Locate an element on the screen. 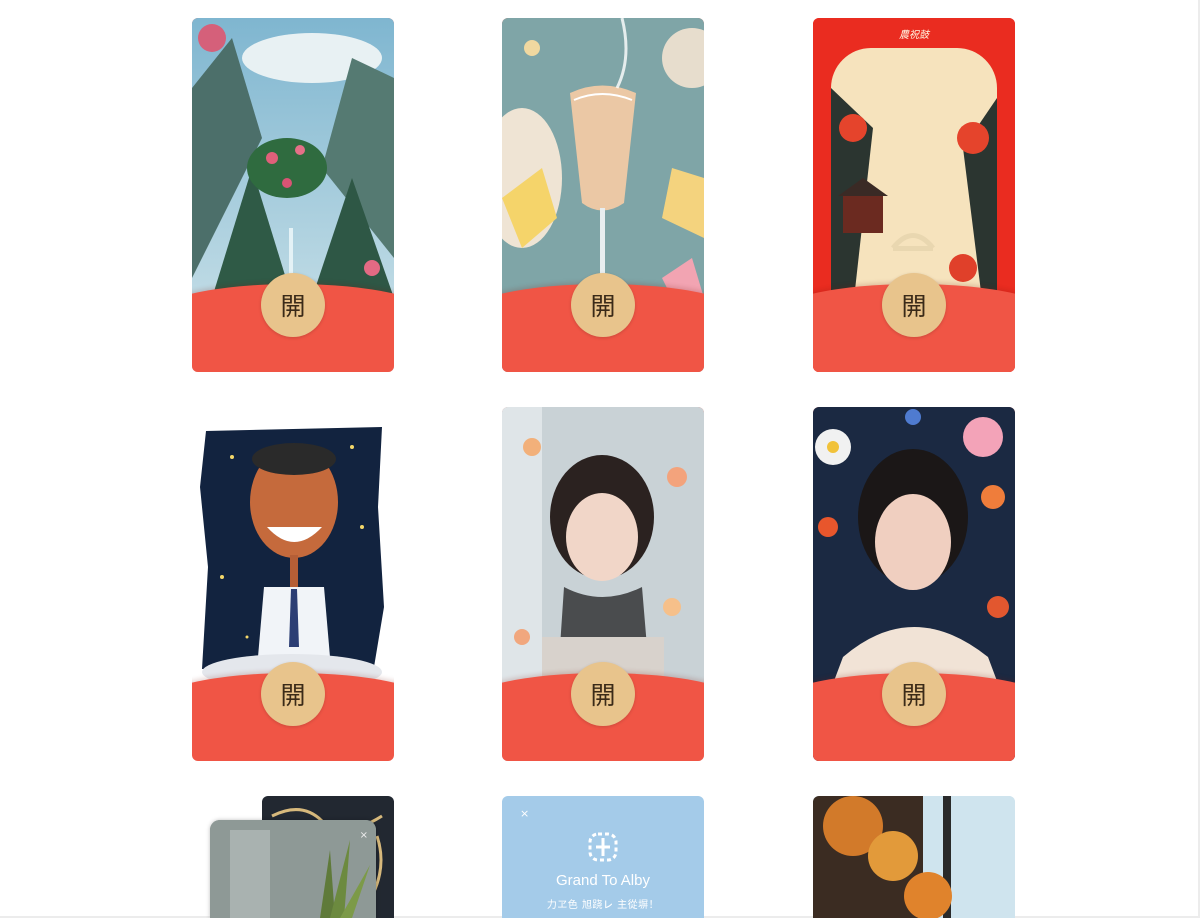  brand-logo-icon is located at coordinates (603, 849).